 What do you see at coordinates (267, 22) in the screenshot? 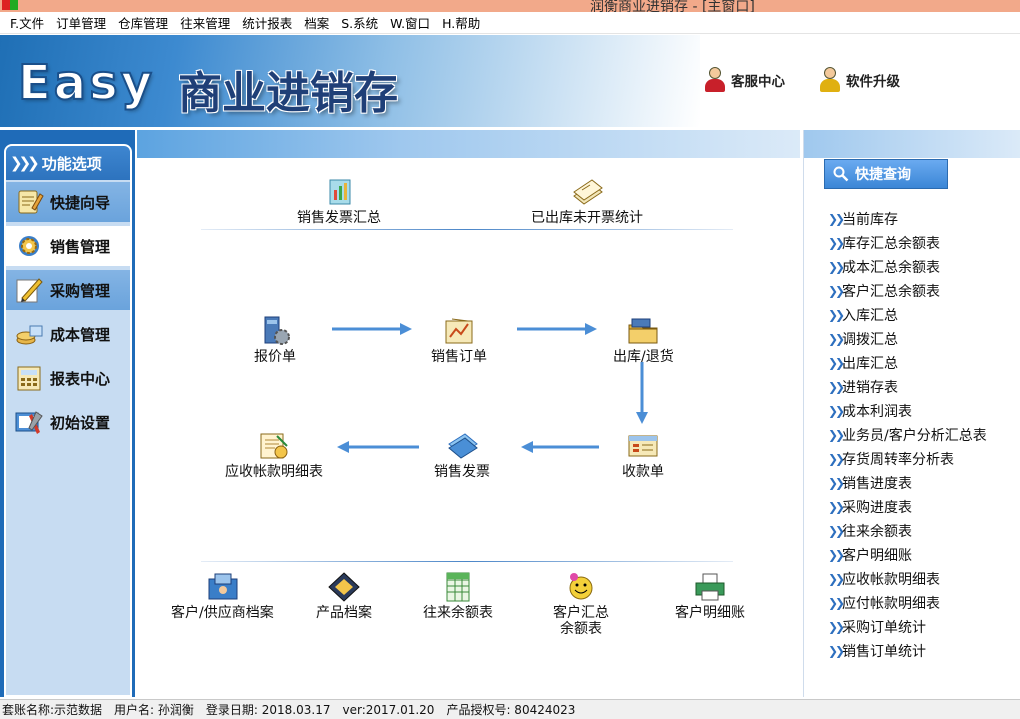
I see `menu-reports: 统计报表` at bounding box center [267, 22].